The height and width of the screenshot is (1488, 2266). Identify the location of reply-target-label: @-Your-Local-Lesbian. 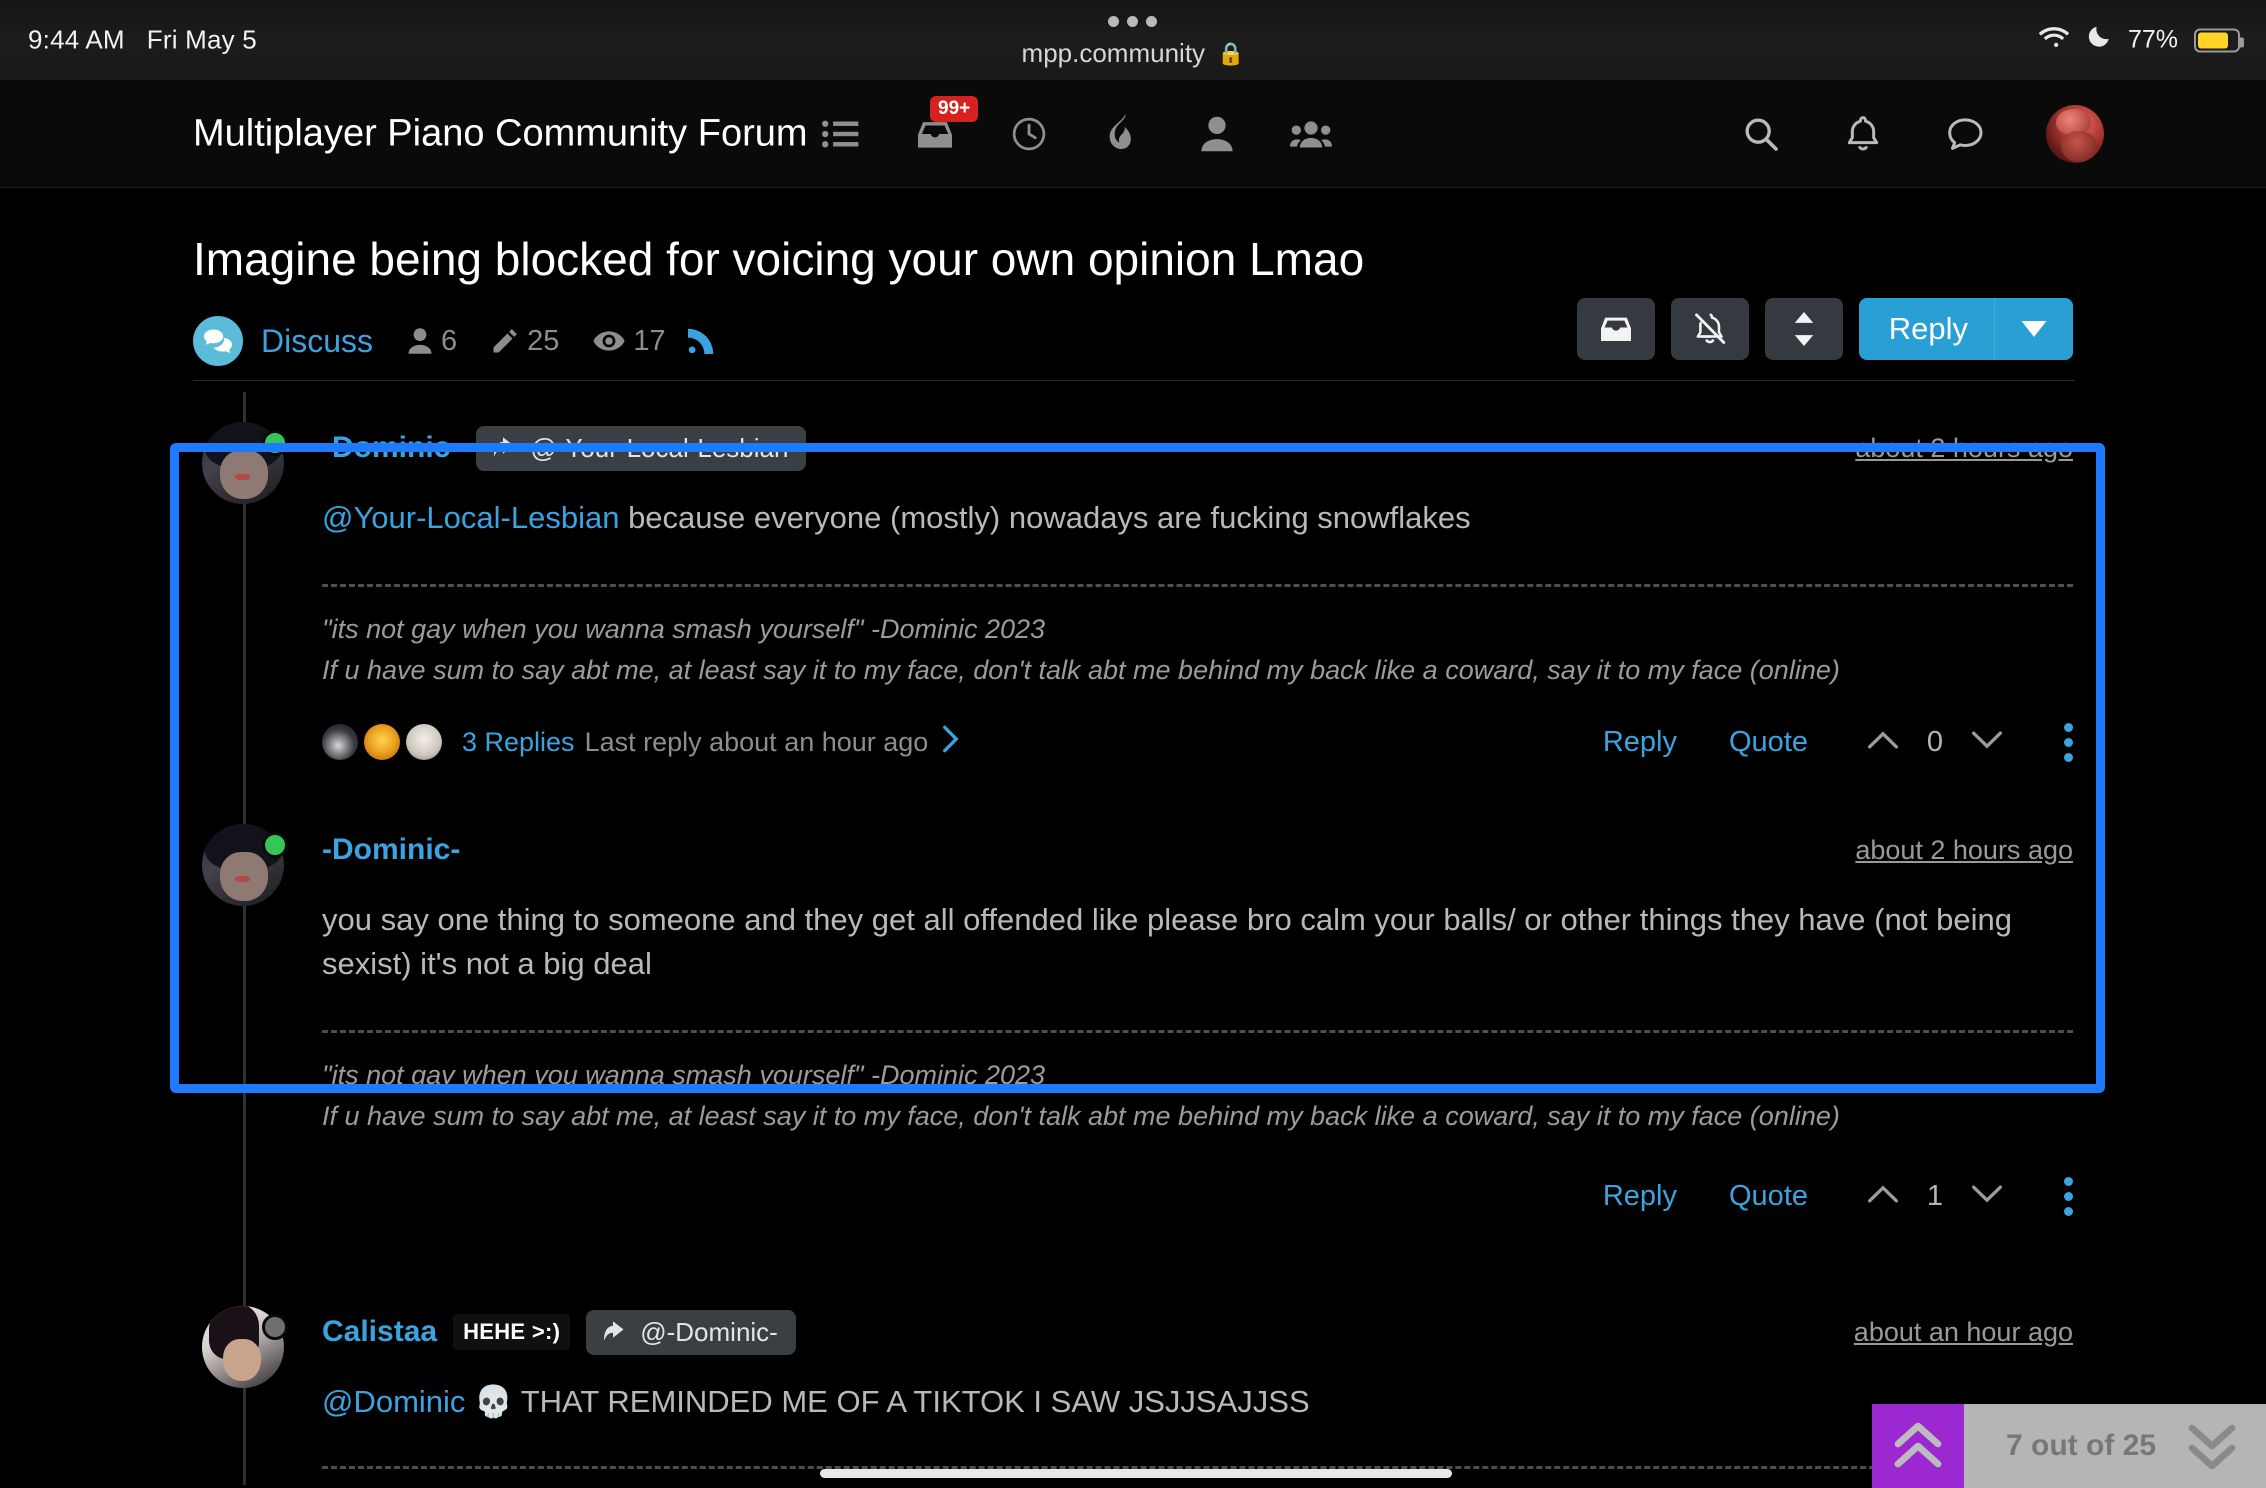
(659, 447).